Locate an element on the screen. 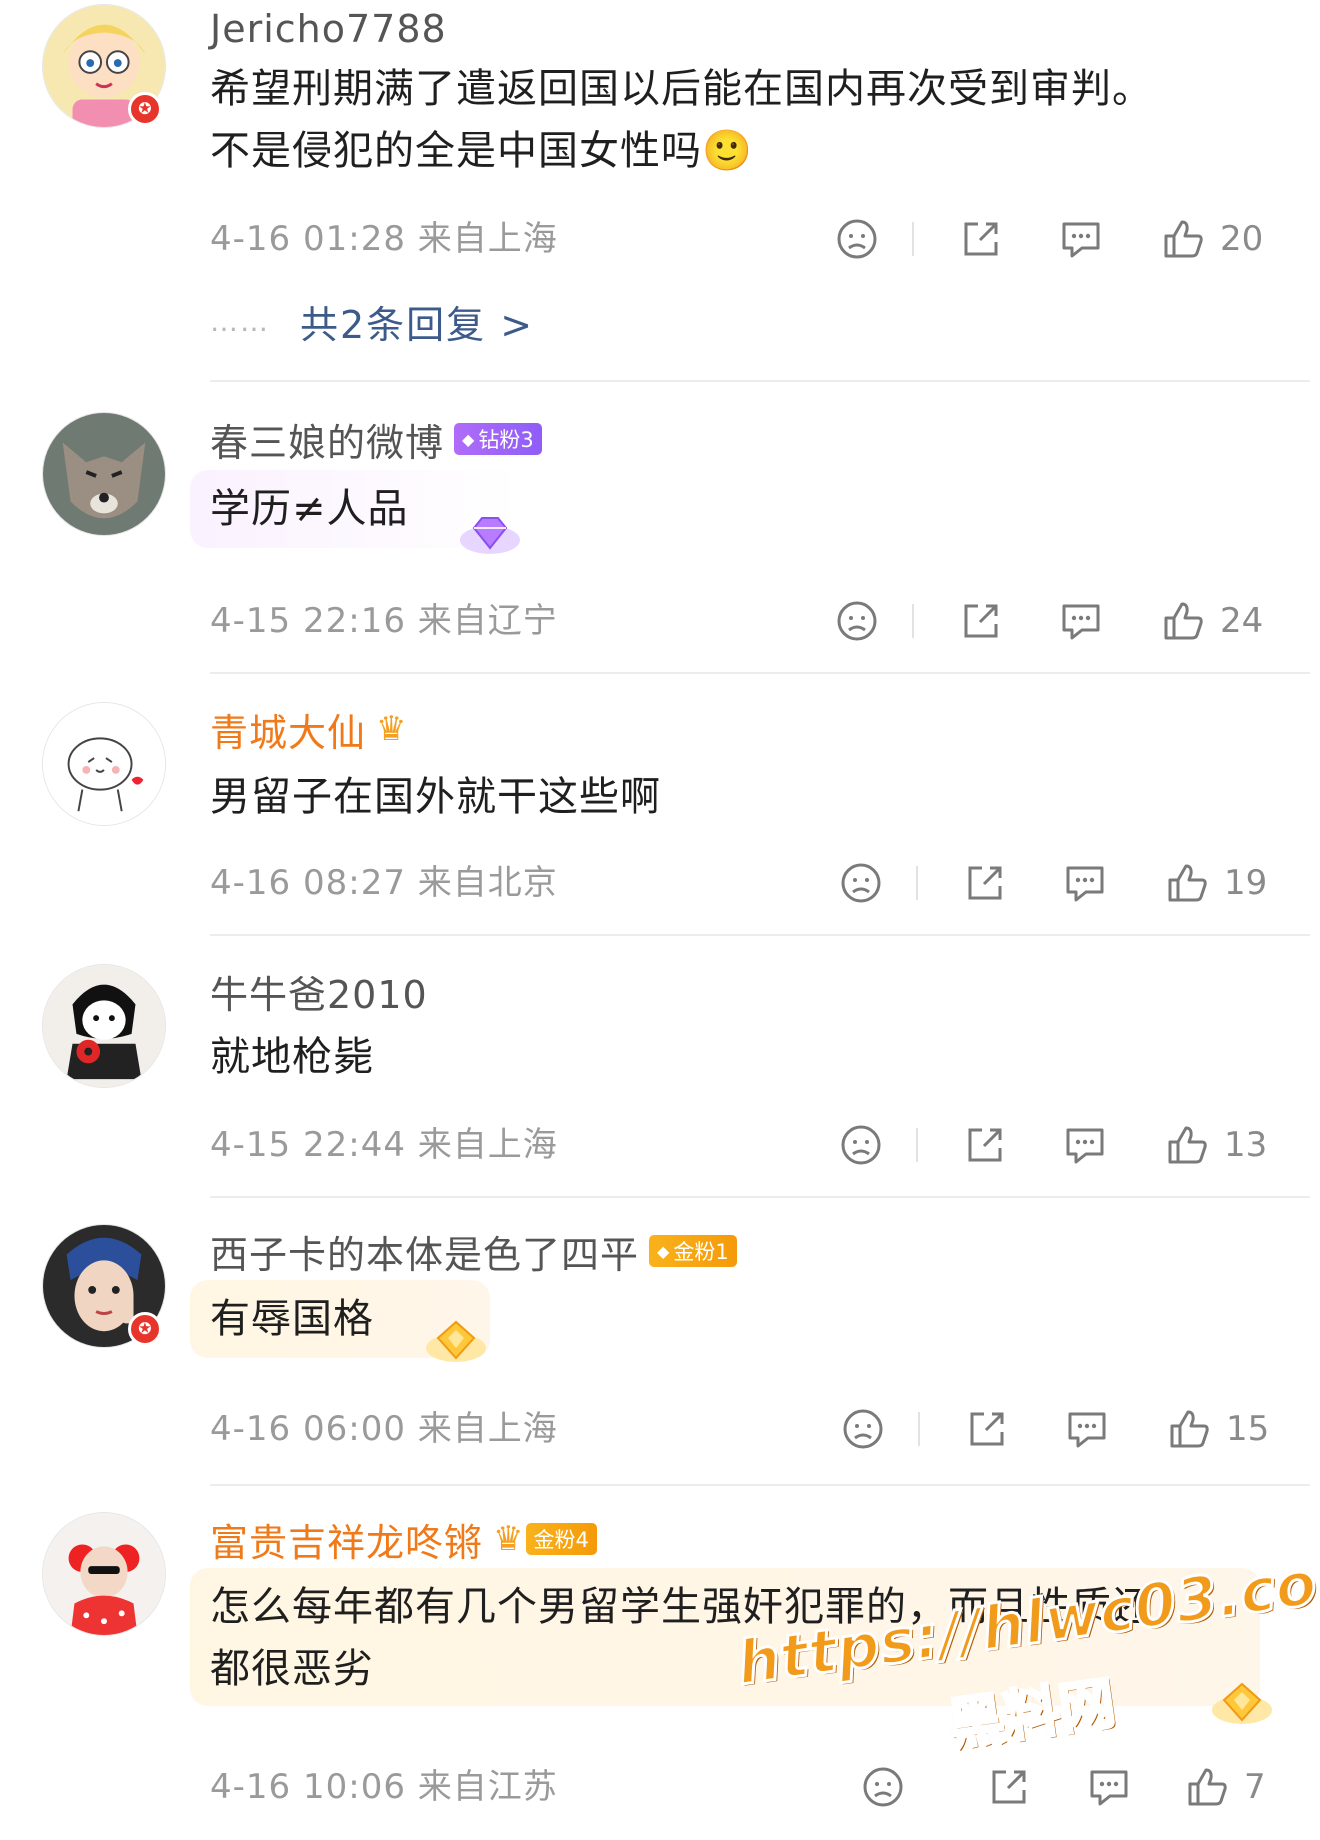 Image resolution: width=1320 pixels, height=1840 pixels. fan-badge: ◆ 金粉1 is located at coordinates (693, 1251).